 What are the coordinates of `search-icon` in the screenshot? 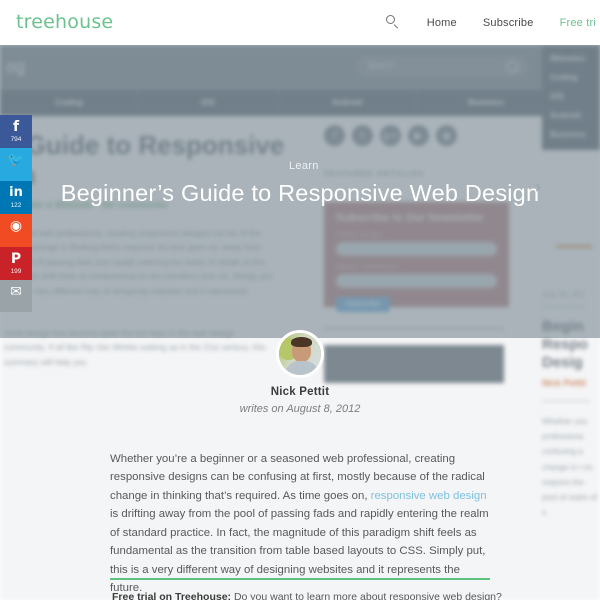 It's located at (393, 22).